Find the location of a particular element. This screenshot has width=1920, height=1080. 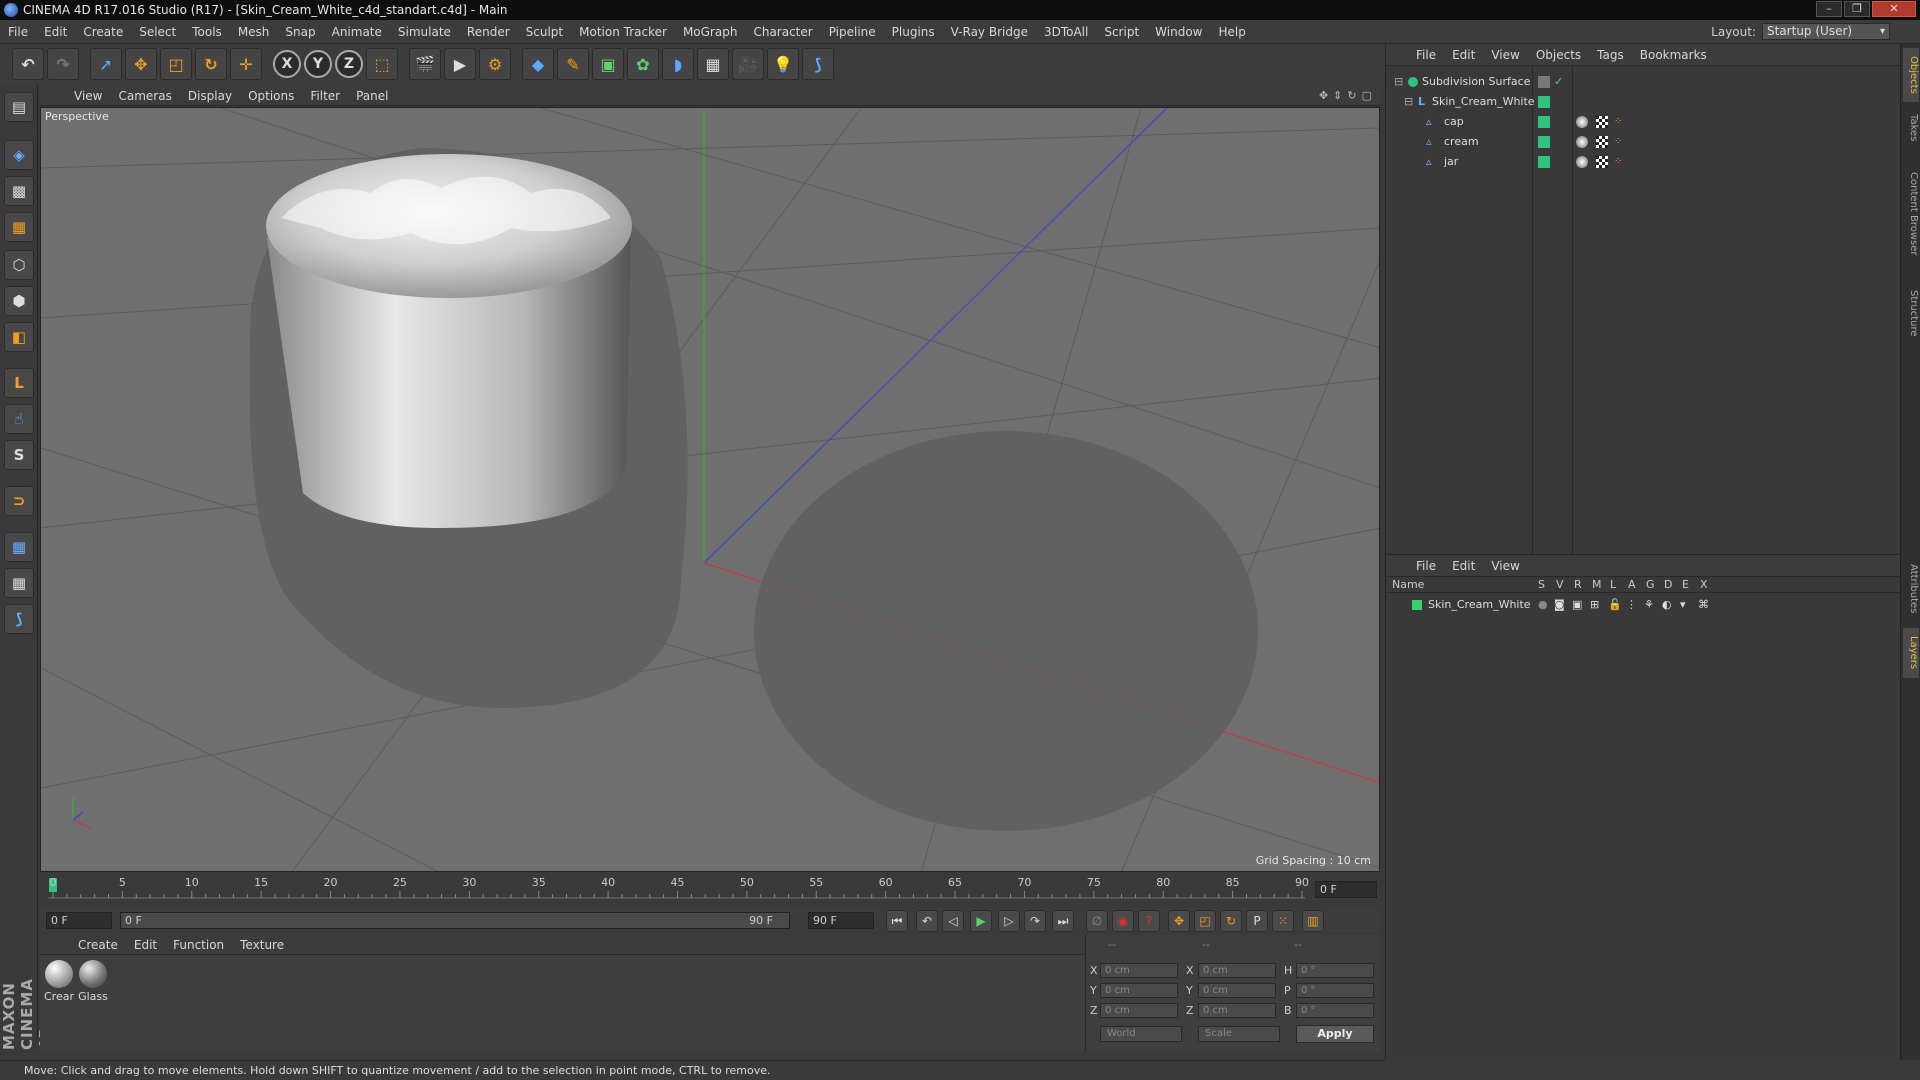

layer-color-swatch is located at coordinates (1417, 605).